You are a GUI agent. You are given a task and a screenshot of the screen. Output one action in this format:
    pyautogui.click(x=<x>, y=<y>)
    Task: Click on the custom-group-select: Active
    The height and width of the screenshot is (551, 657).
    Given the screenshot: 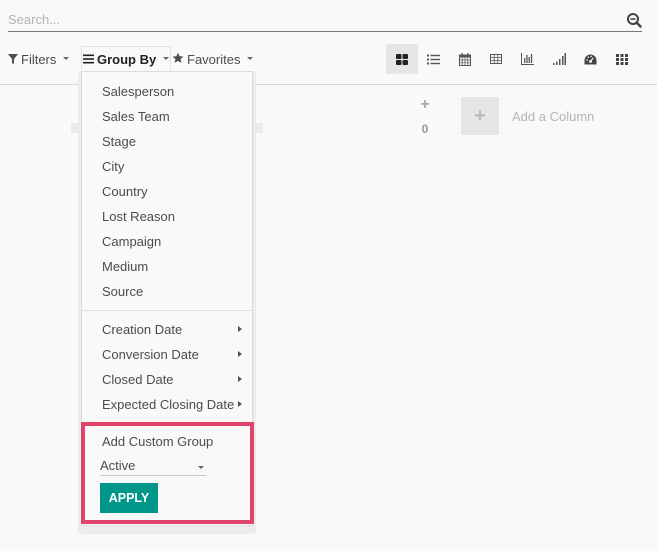 What is the action you would take?
    pyautogui.click(x=153, y=467)
    